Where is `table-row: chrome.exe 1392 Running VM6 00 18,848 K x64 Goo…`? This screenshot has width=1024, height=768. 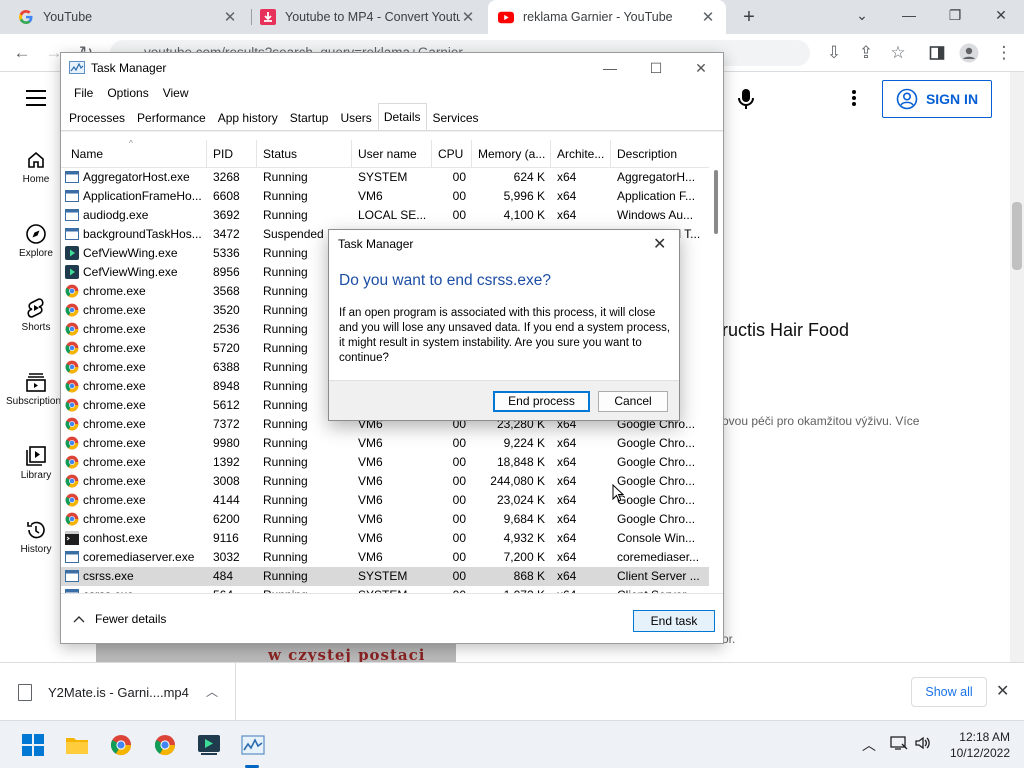 table-row: chrome.exe 1392 Running VM6 00 18,848 K x64 Goo… is located at coordinates (385, 462).